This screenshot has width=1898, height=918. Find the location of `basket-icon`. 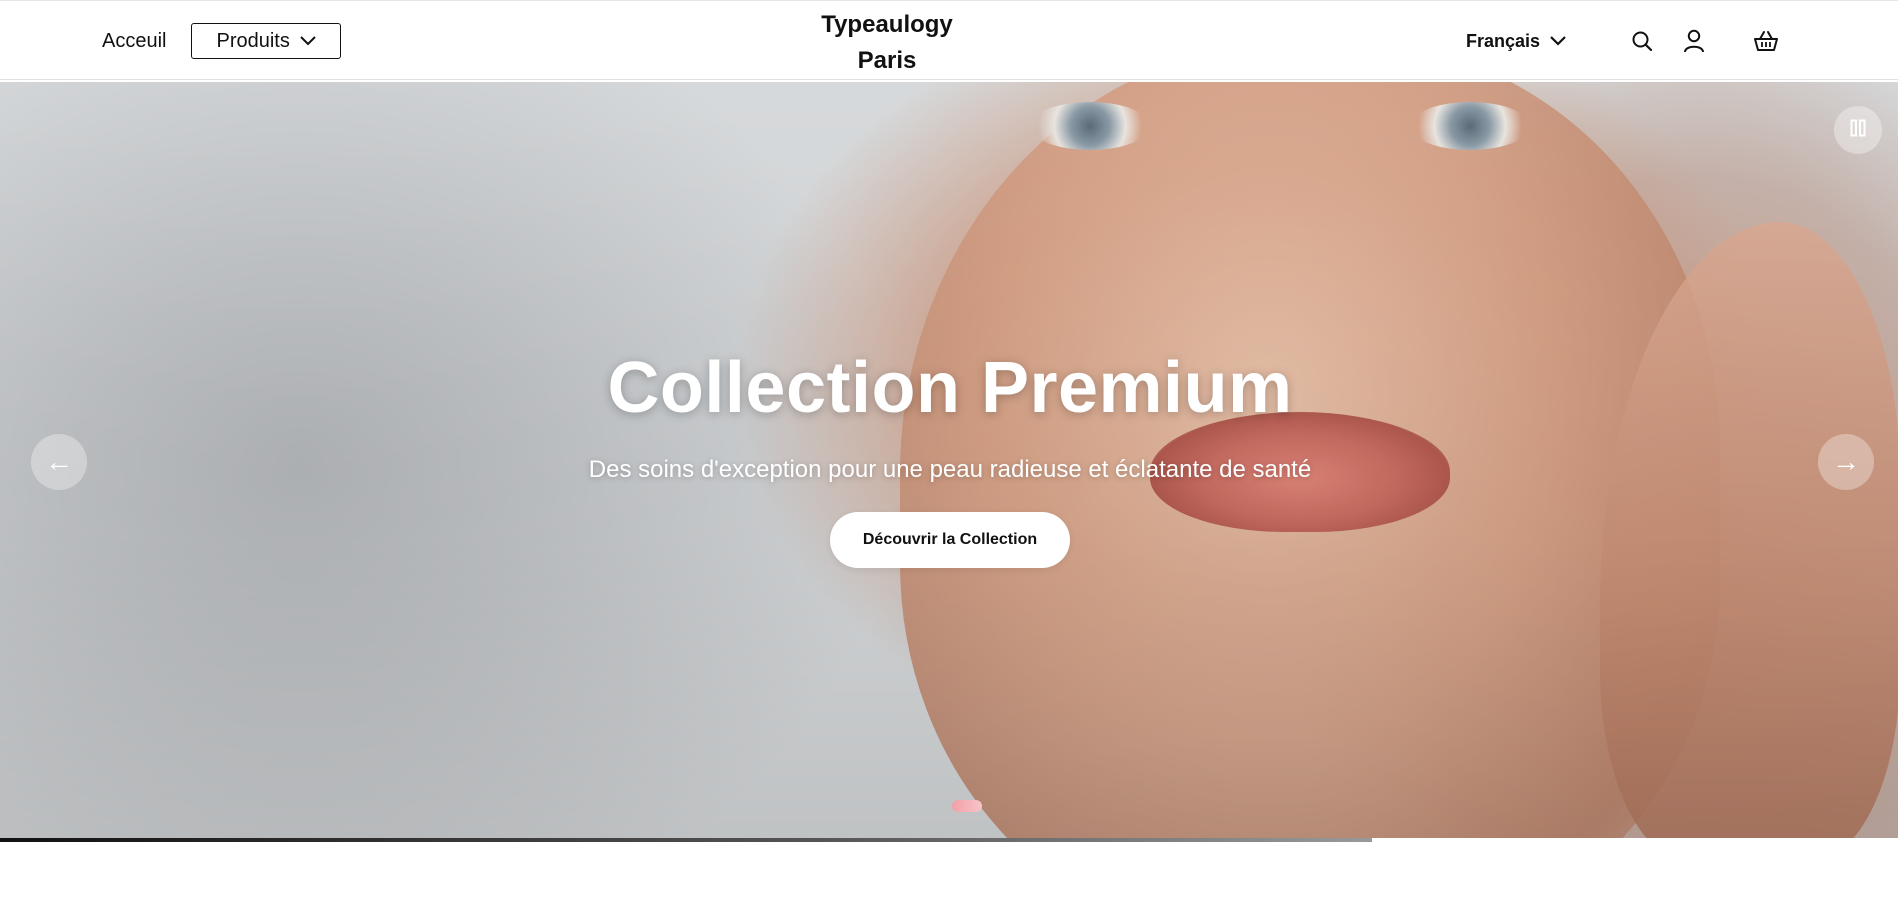

basket-icon is located at coordinates (1766, 41).